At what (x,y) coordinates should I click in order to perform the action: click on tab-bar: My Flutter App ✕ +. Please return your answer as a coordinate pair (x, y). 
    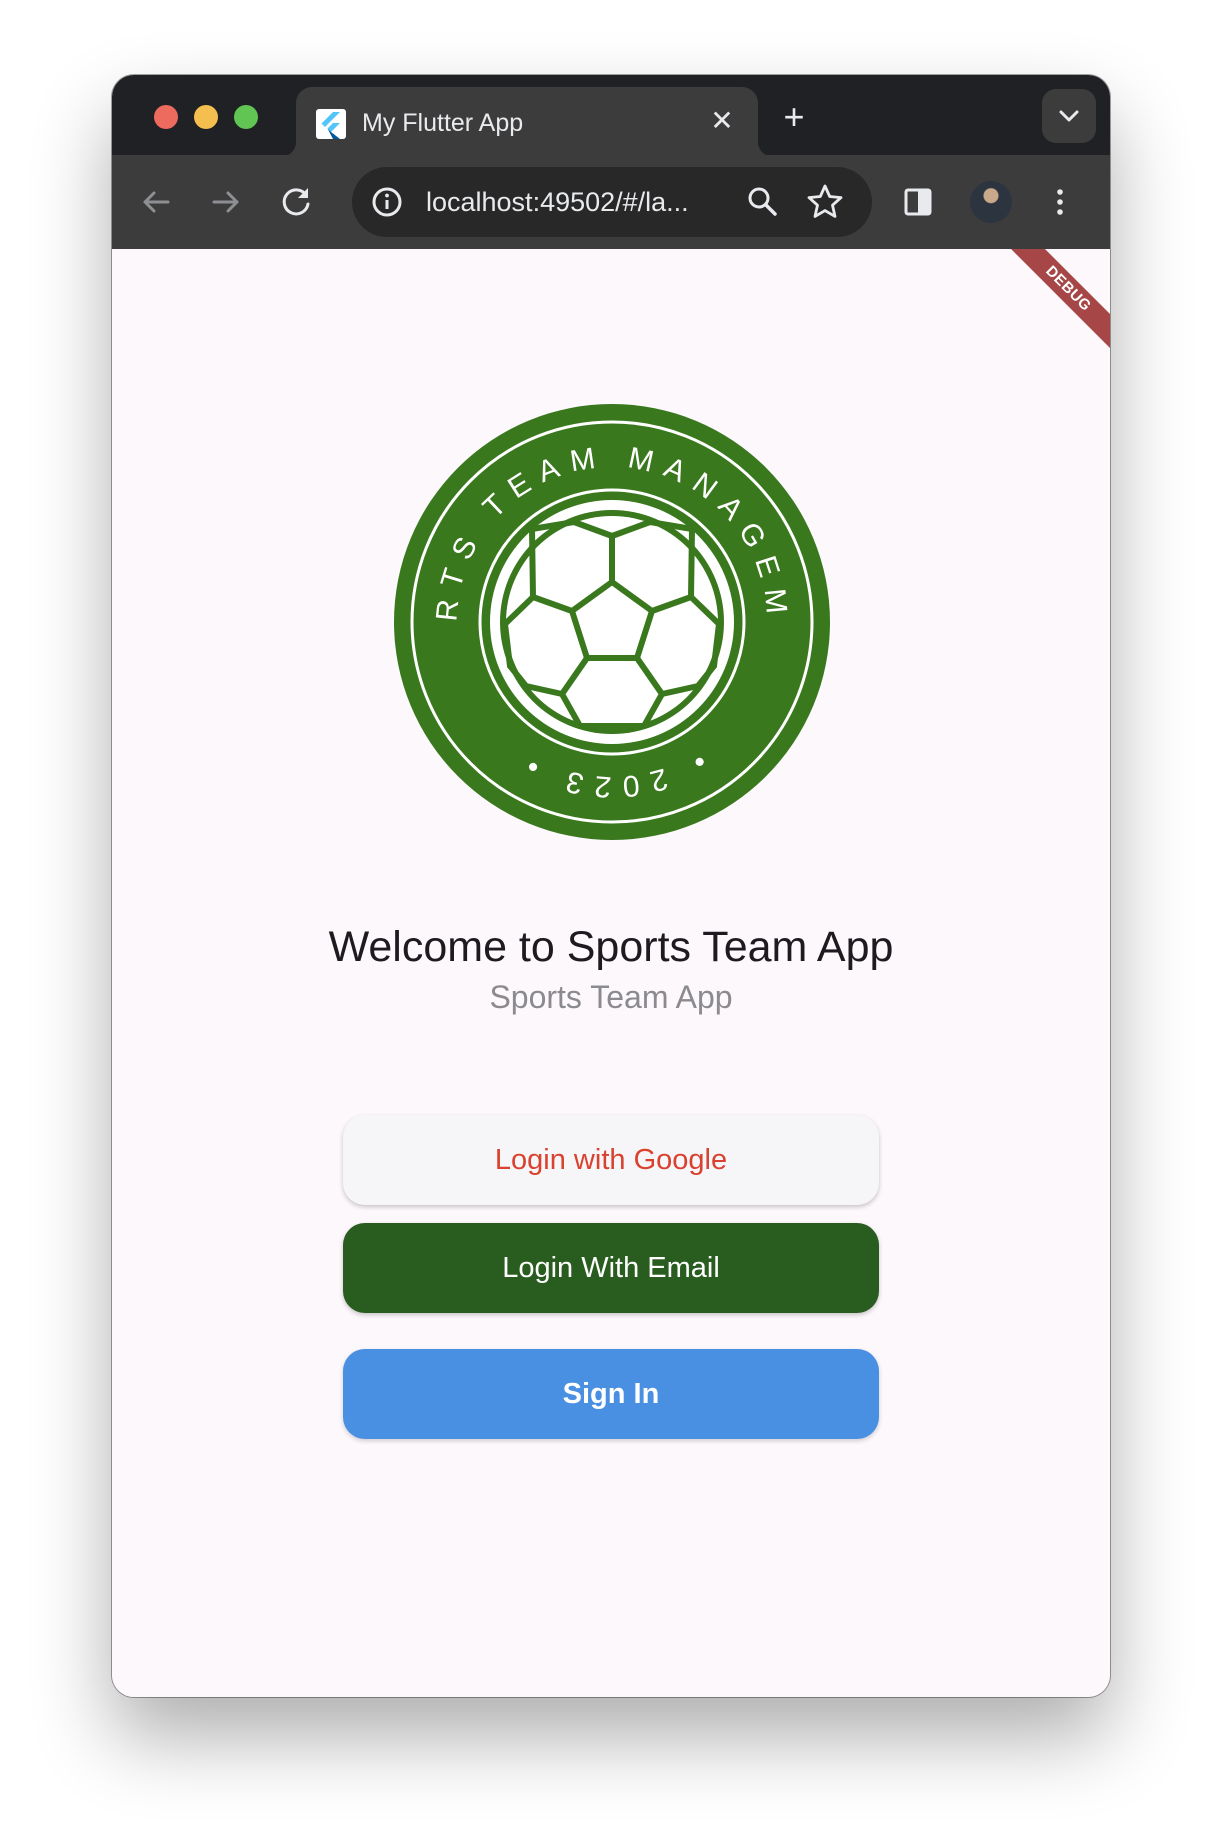
    Looking at the image, I should click on (611, 116).